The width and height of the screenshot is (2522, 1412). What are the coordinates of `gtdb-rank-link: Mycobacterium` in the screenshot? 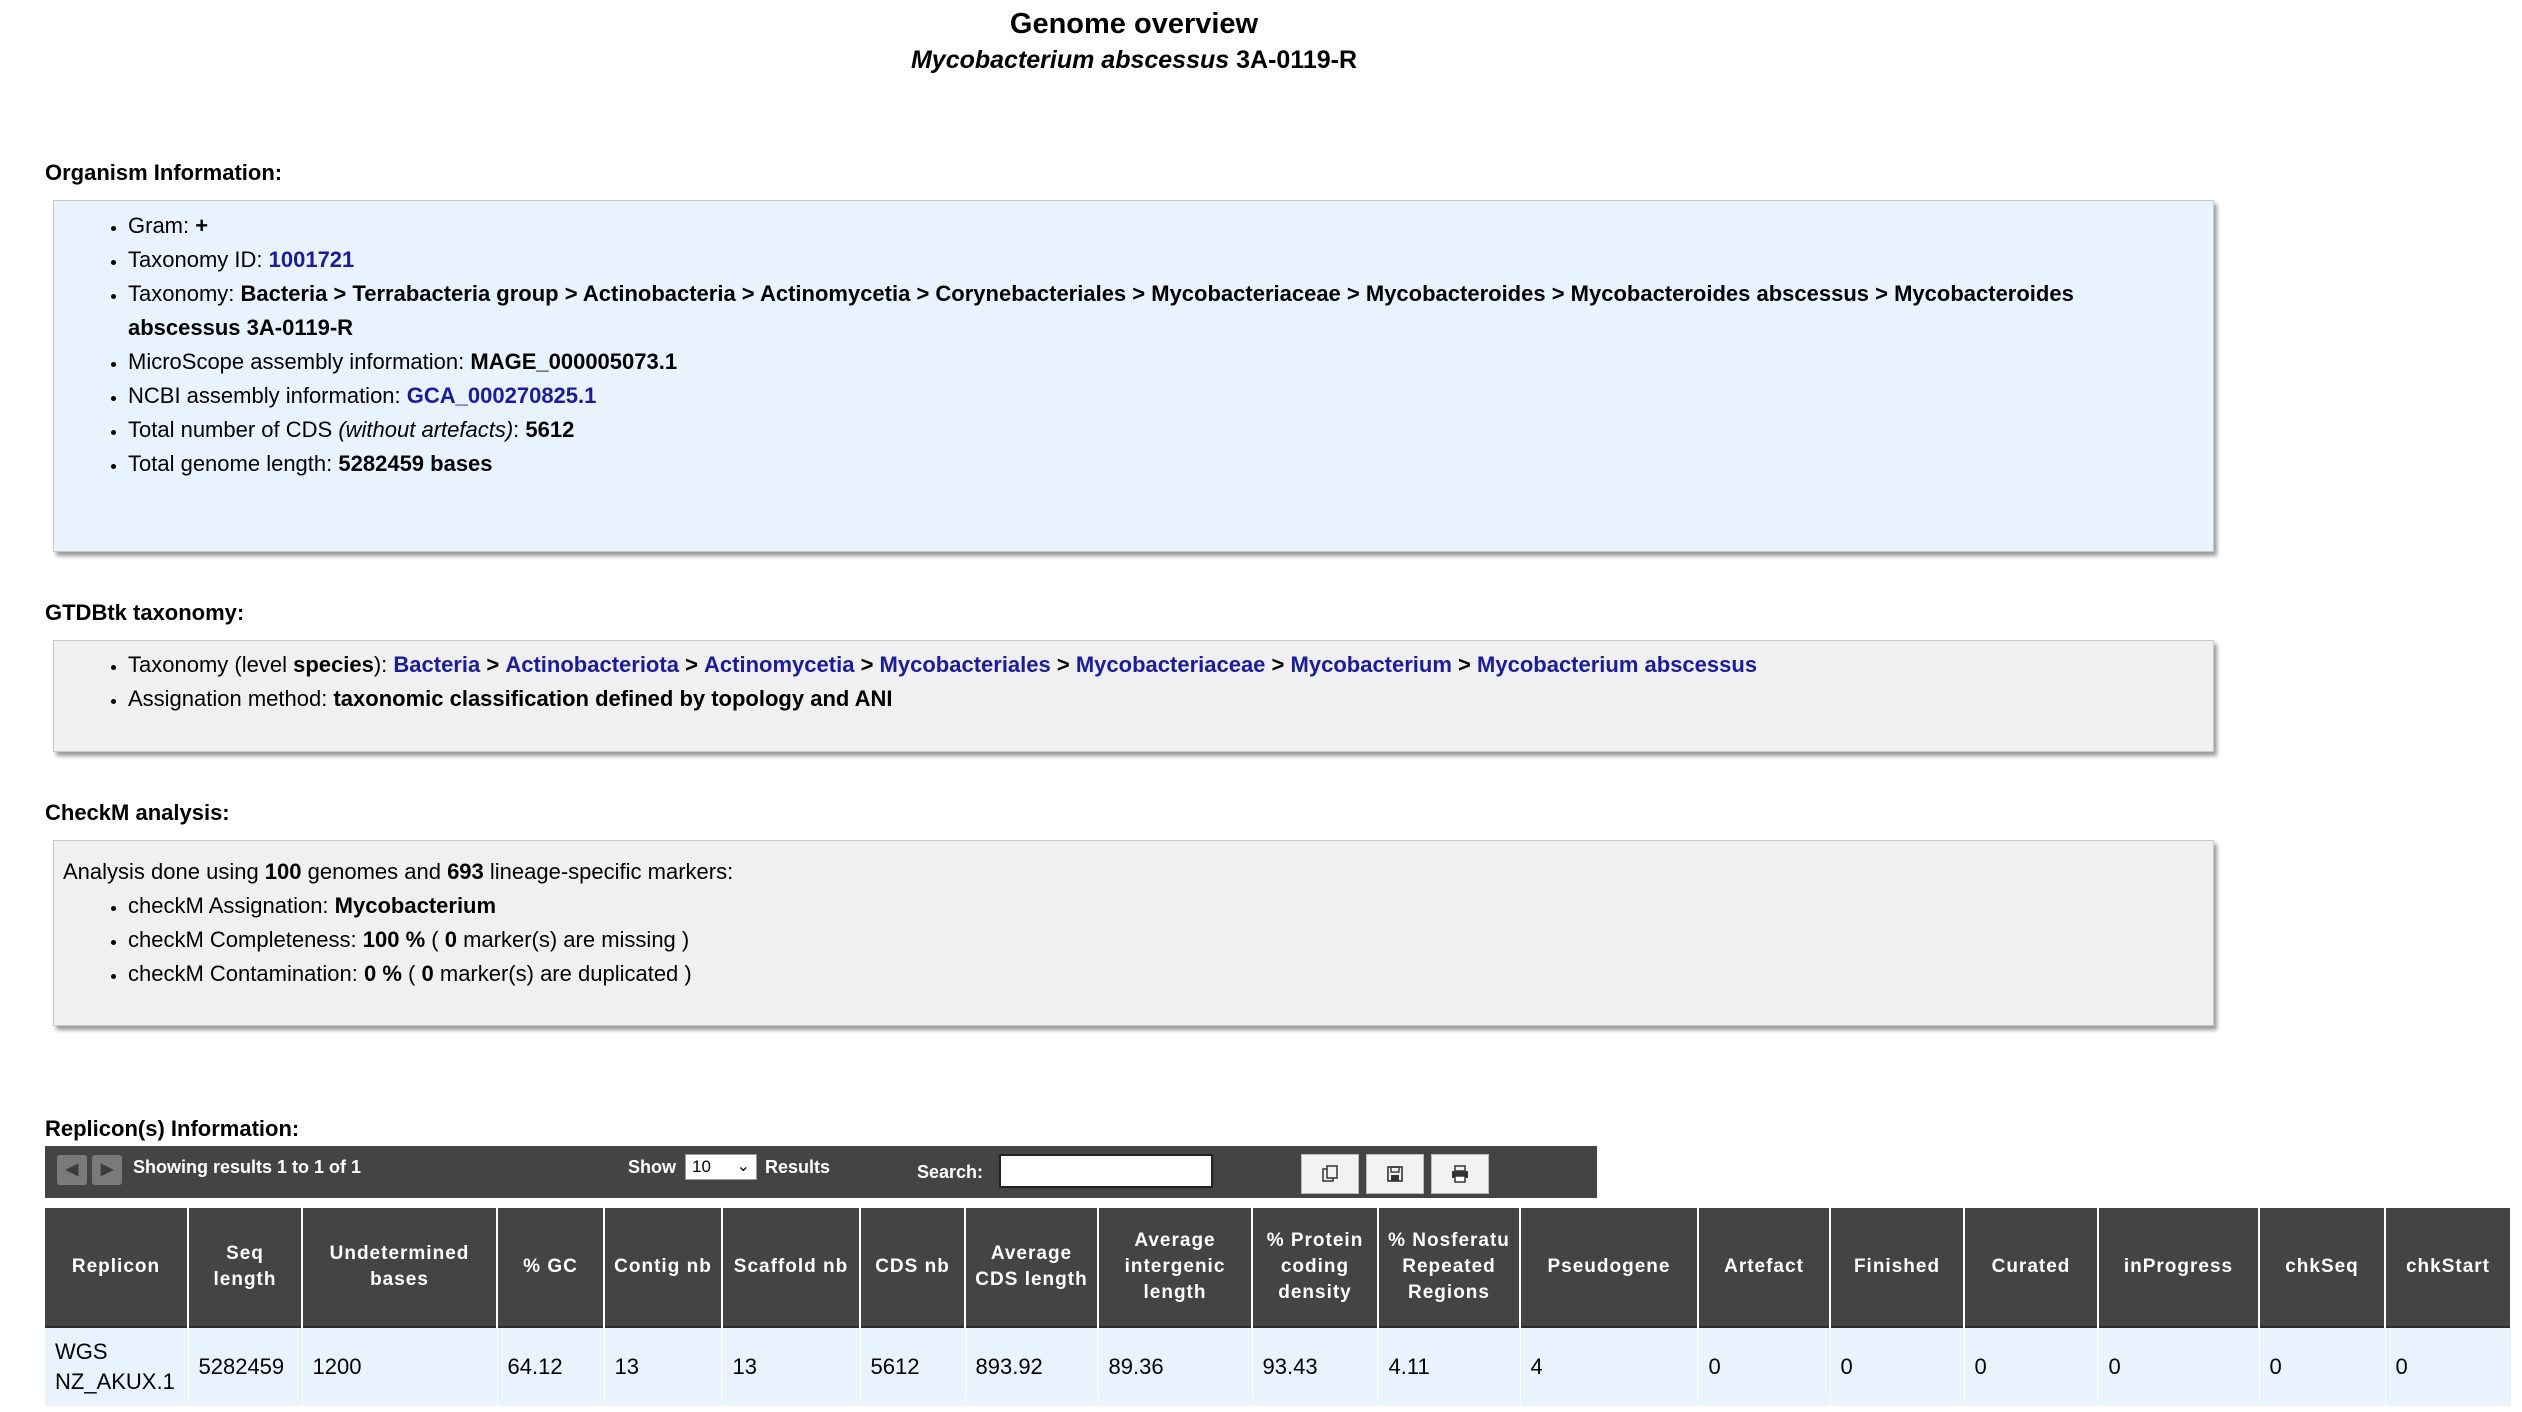 It's located at (1371, 664).